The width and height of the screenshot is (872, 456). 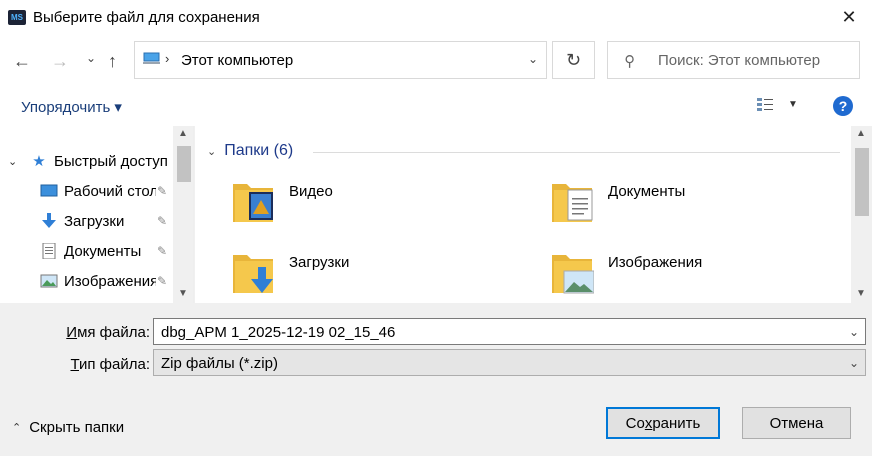 I want to click on refresh-button: ↻, so click(x=573, y=60).